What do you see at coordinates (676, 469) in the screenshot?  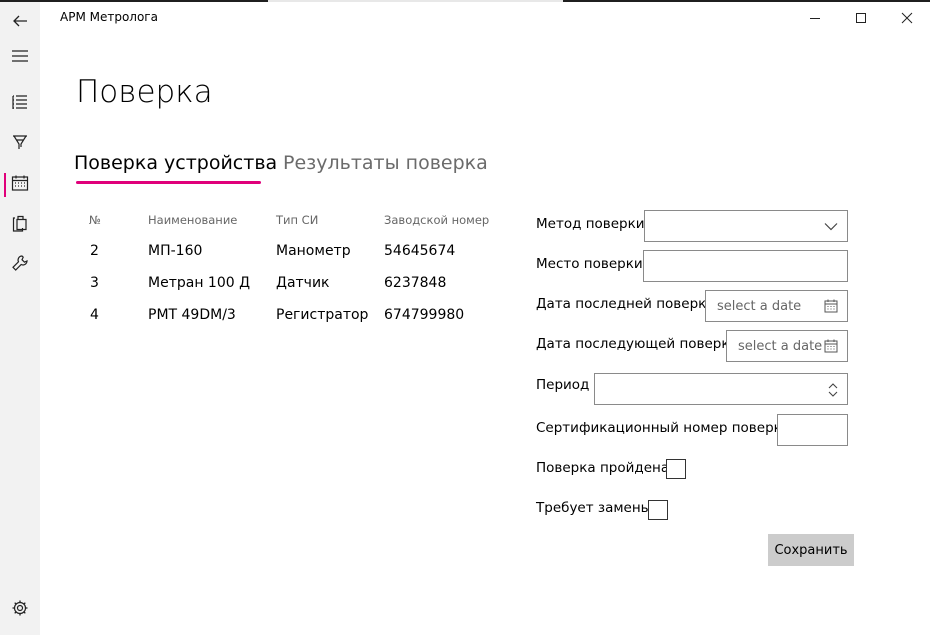 I see `passed-checkbox` at bounding box center [676, 469].